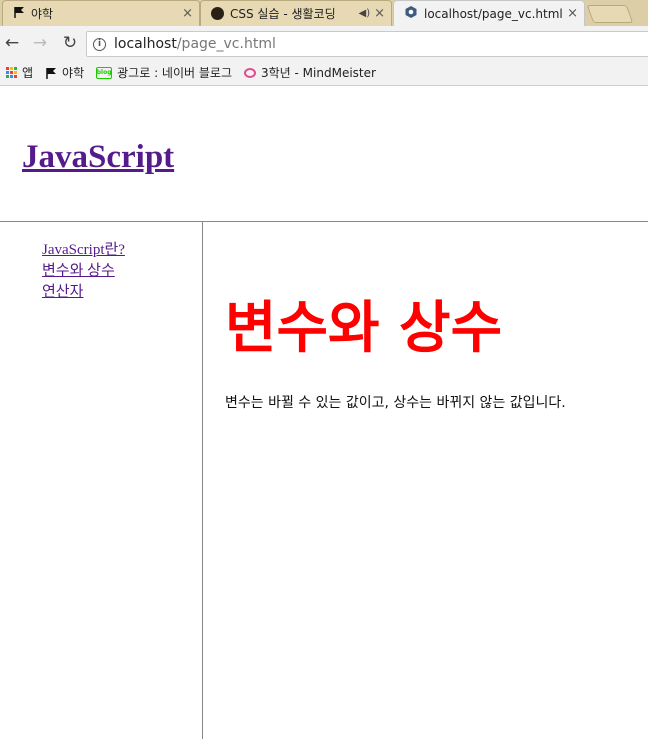 This screenshot has height=739, width=648. I want to click on info-icon: i, so click(99, 44).